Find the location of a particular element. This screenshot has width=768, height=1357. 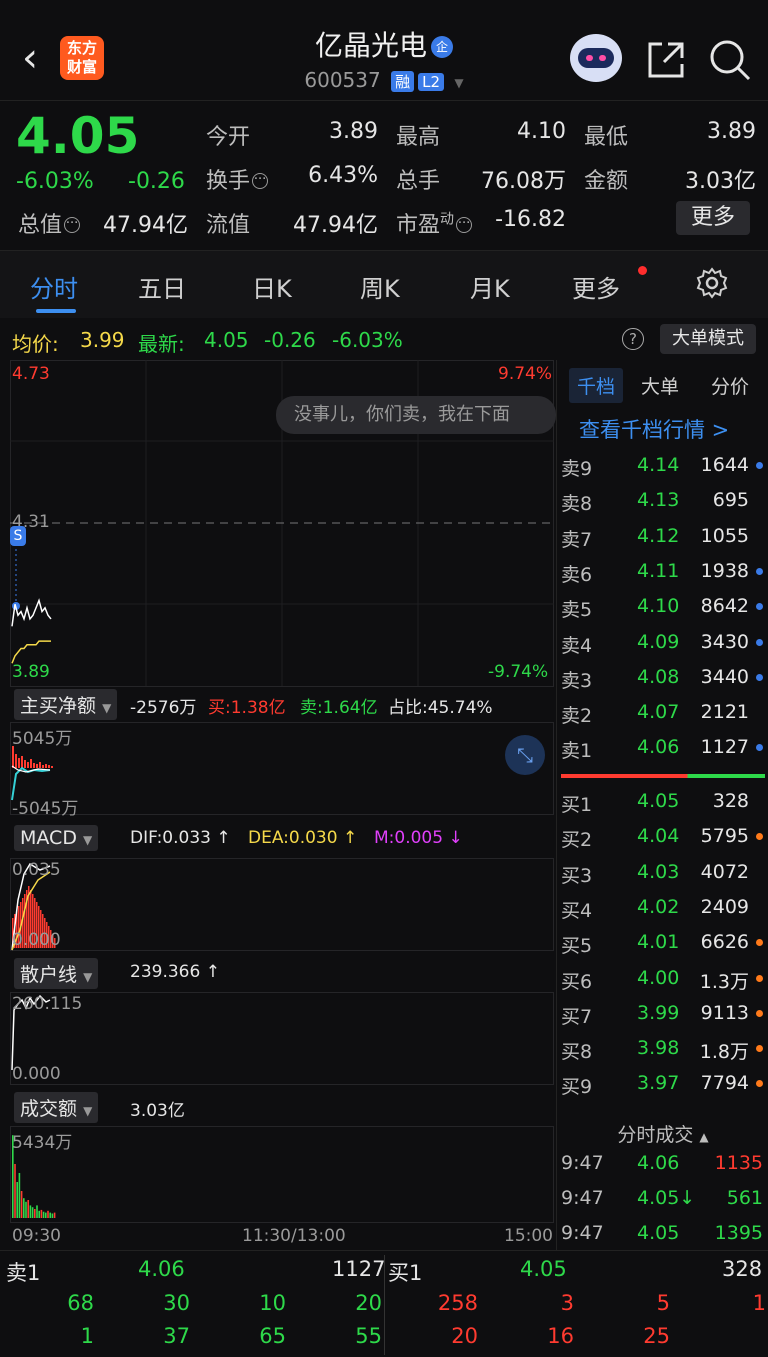

sell-signal-marker: S is located at coordinates (18, 536).